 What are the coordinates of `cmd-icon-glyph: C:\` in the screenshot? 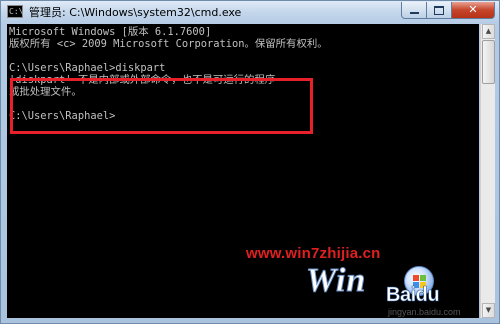 It's located at (16, 11).